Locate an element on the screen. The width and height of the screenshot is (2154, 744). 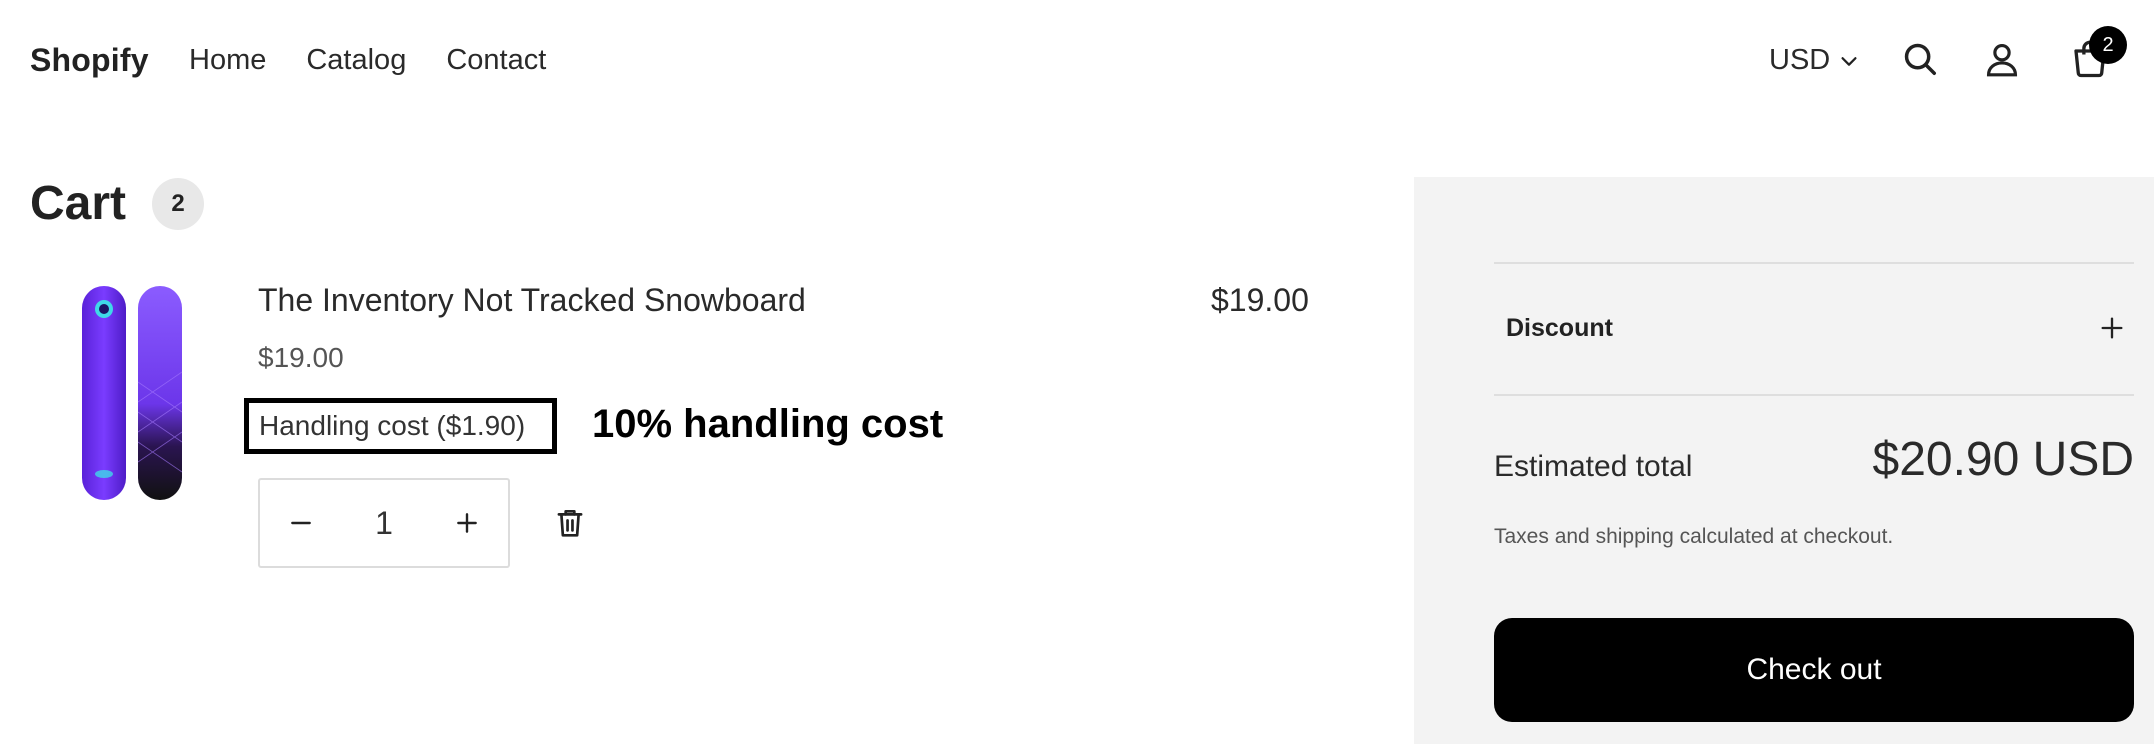
line-total: $19.00 is located at coordinates (1260, 300).